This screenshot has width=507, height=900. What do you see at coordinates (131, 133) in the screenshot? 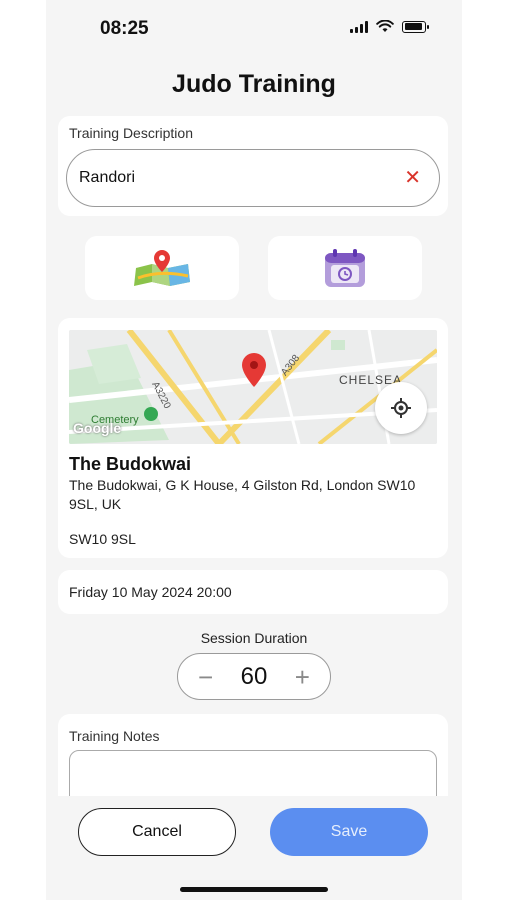
I see `description-label: Training Description` at bounding box center [131, 133].